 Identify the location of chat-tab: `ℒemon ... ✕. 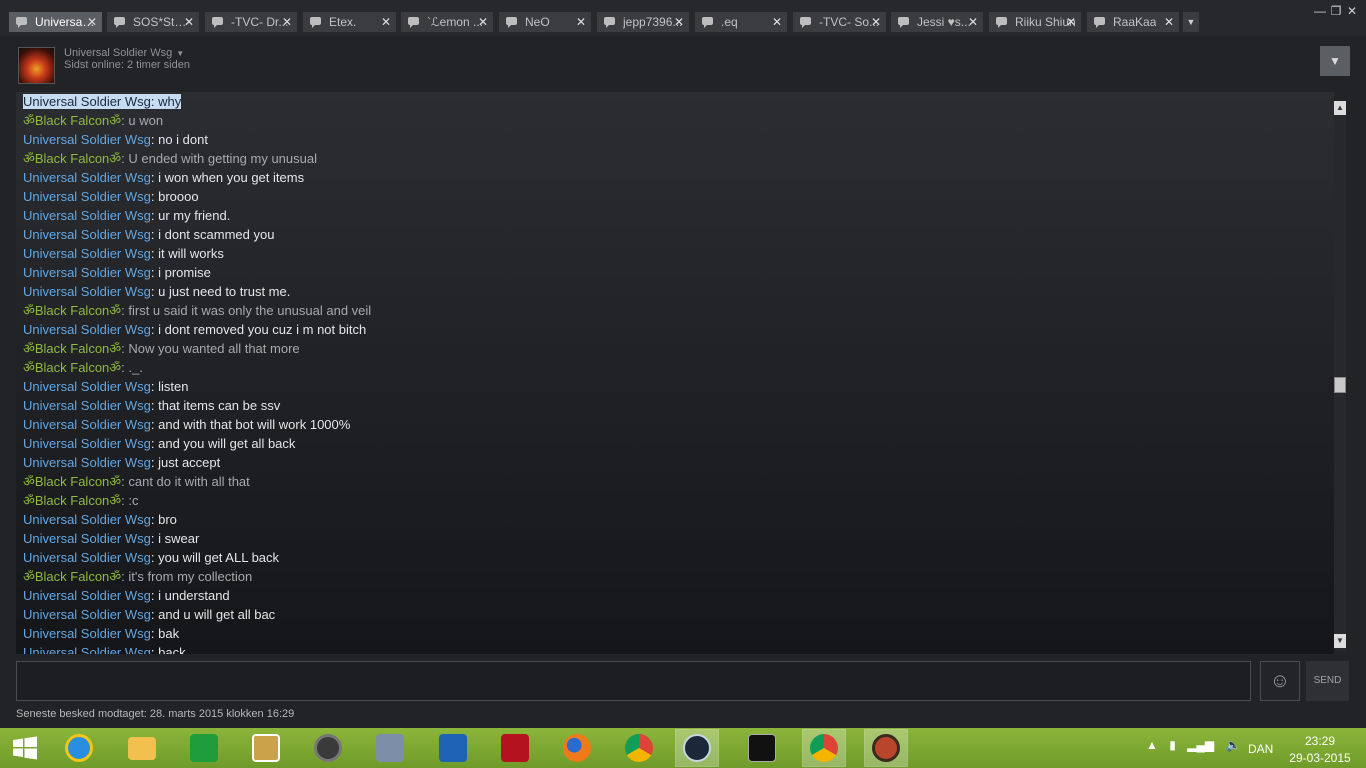
(447, 22).